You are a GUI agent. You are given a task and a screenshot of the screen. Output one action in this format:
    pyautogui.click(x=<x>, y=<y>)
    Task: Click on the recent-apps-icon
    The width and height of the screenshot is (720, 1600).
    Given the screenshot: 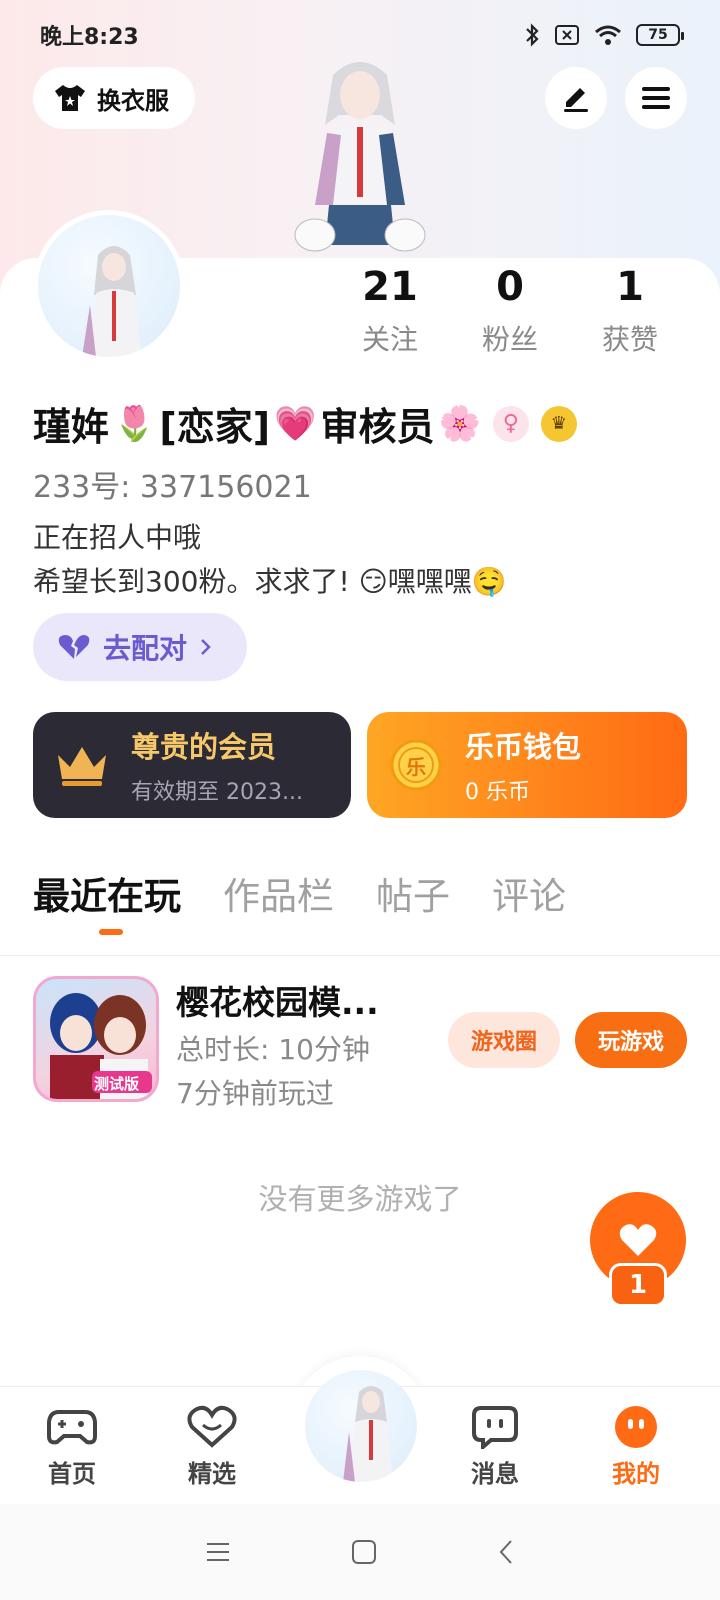 What is the action you would take?
    pyautogui.click(x=218, y=1552)
    